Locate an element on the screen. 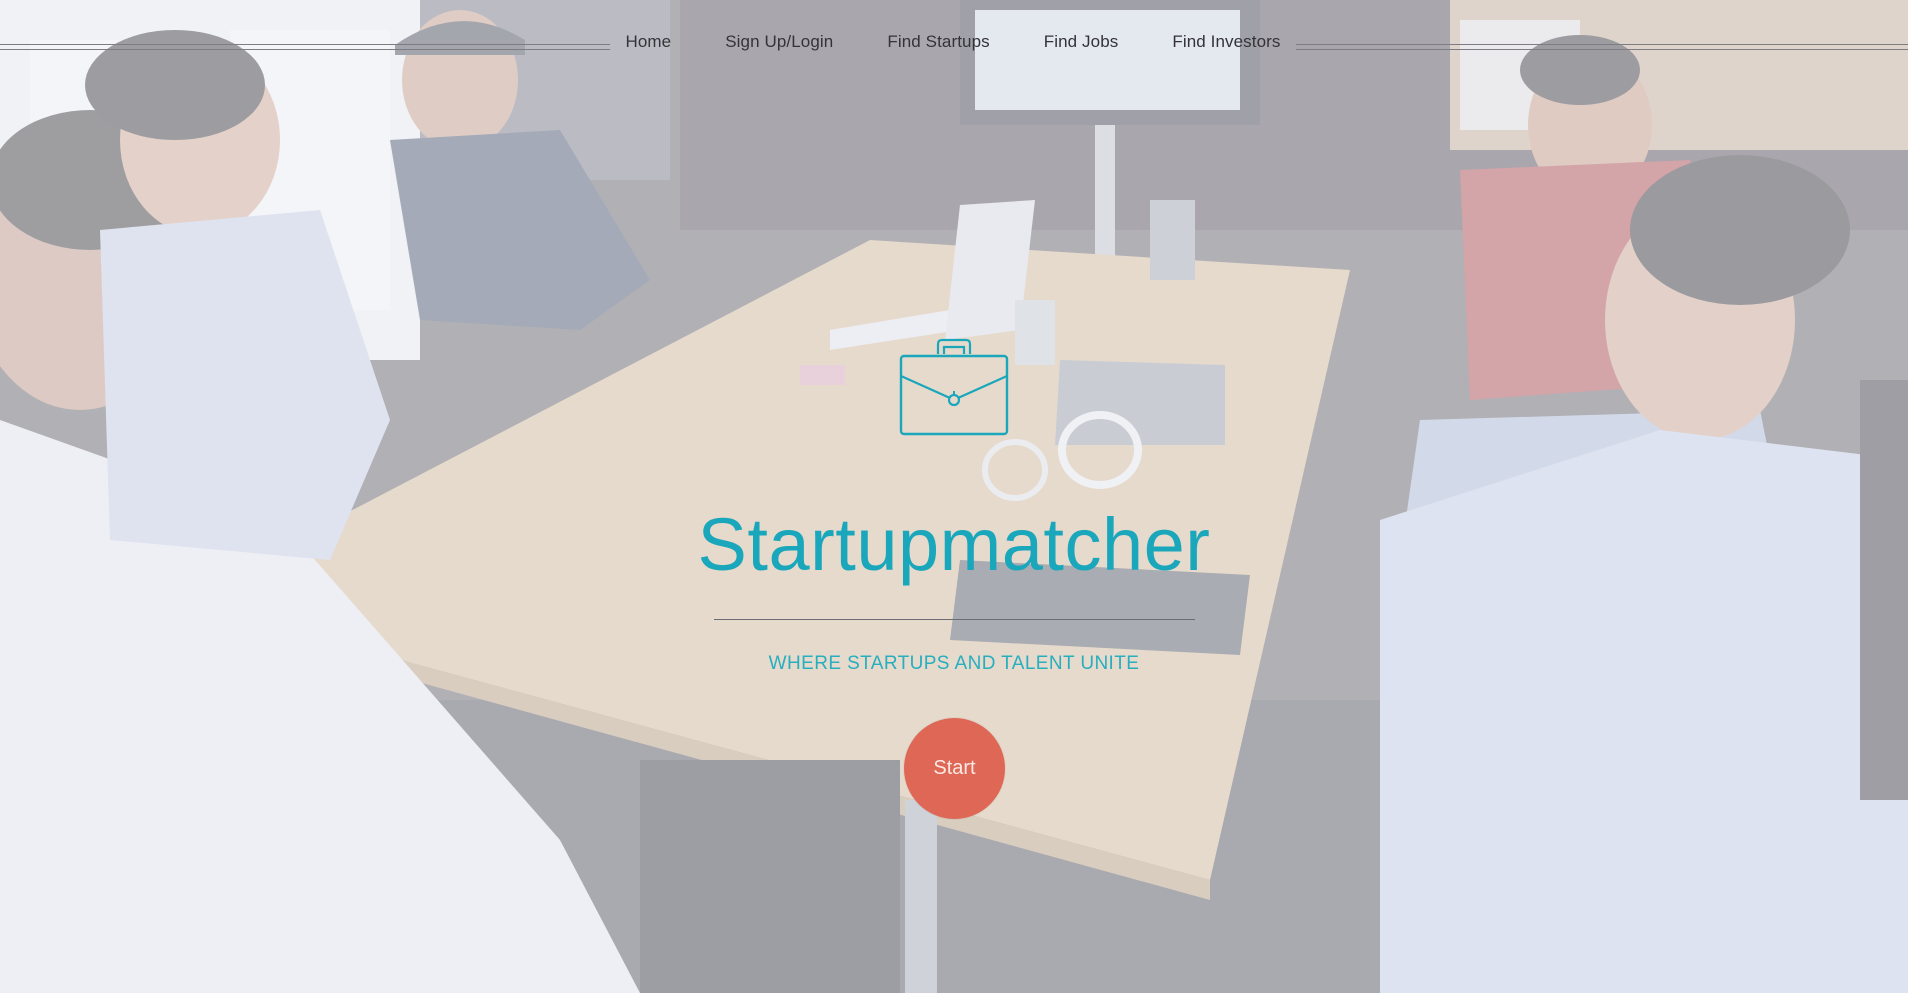  brand-title: Startupmatcher is located at coordinates (954, 544).